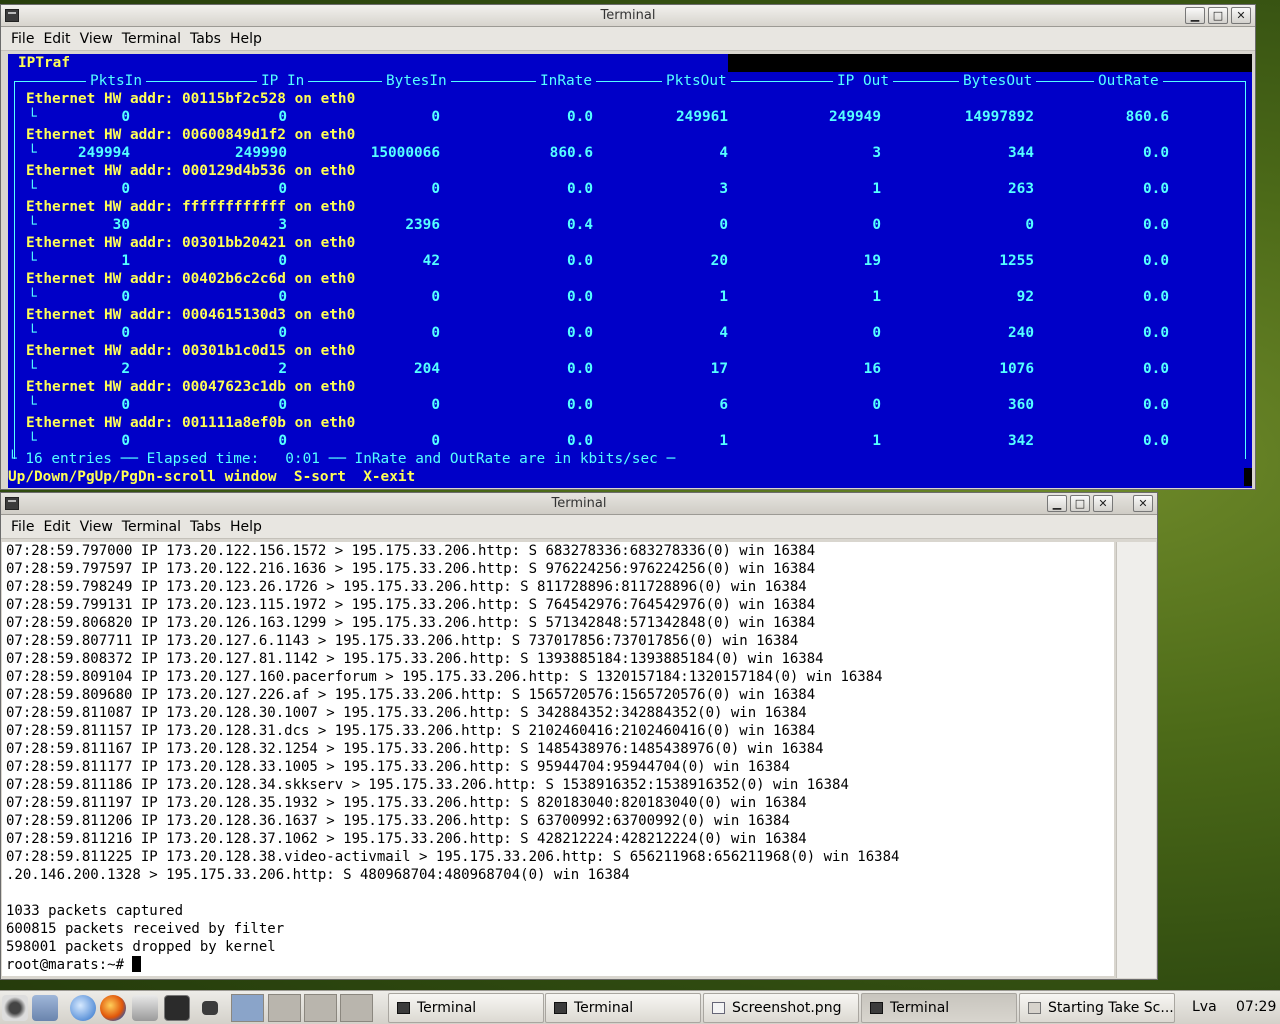  Describe the element at coordinates (1136, 760) in the screenshot. I see `terminal-scrollbar` at that location.